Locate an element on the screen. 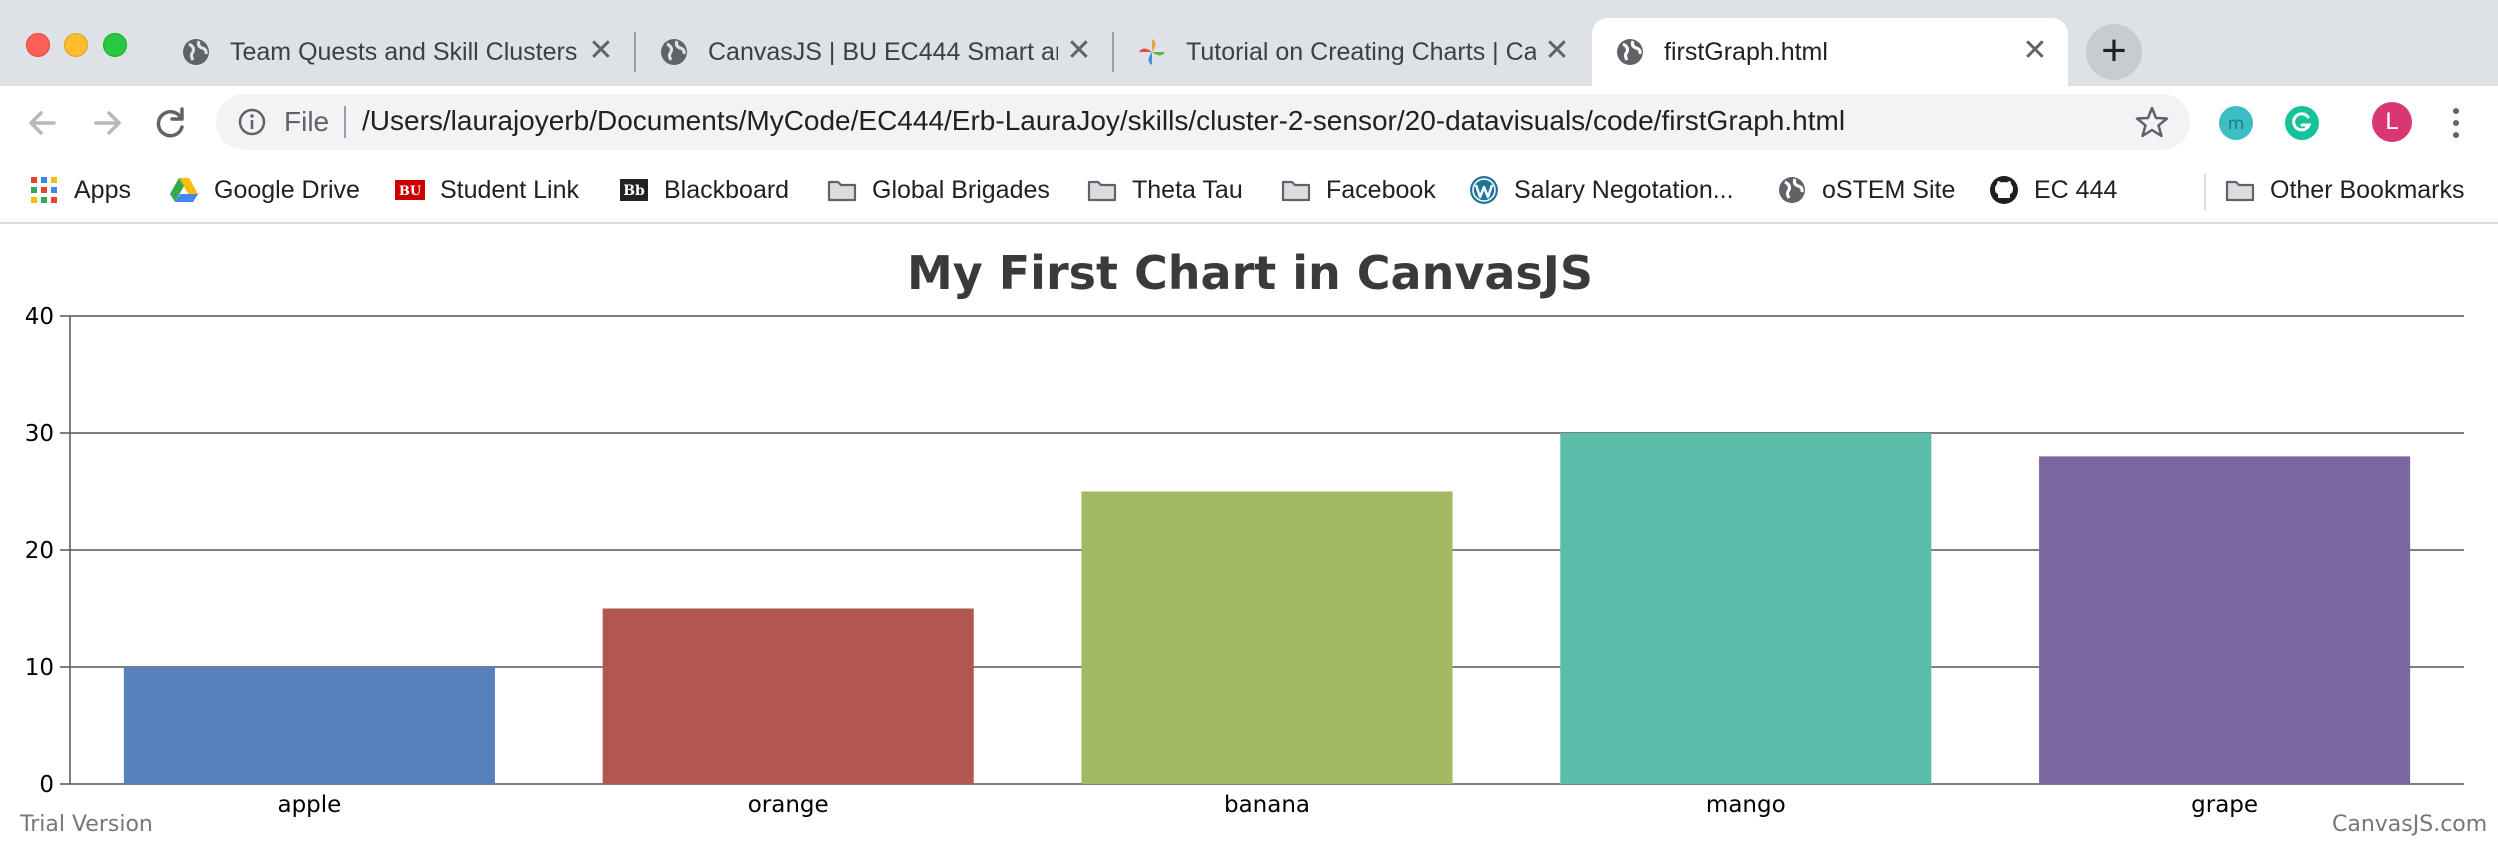  trial-version-label: Trial Version is located at coordinates (86, 824).